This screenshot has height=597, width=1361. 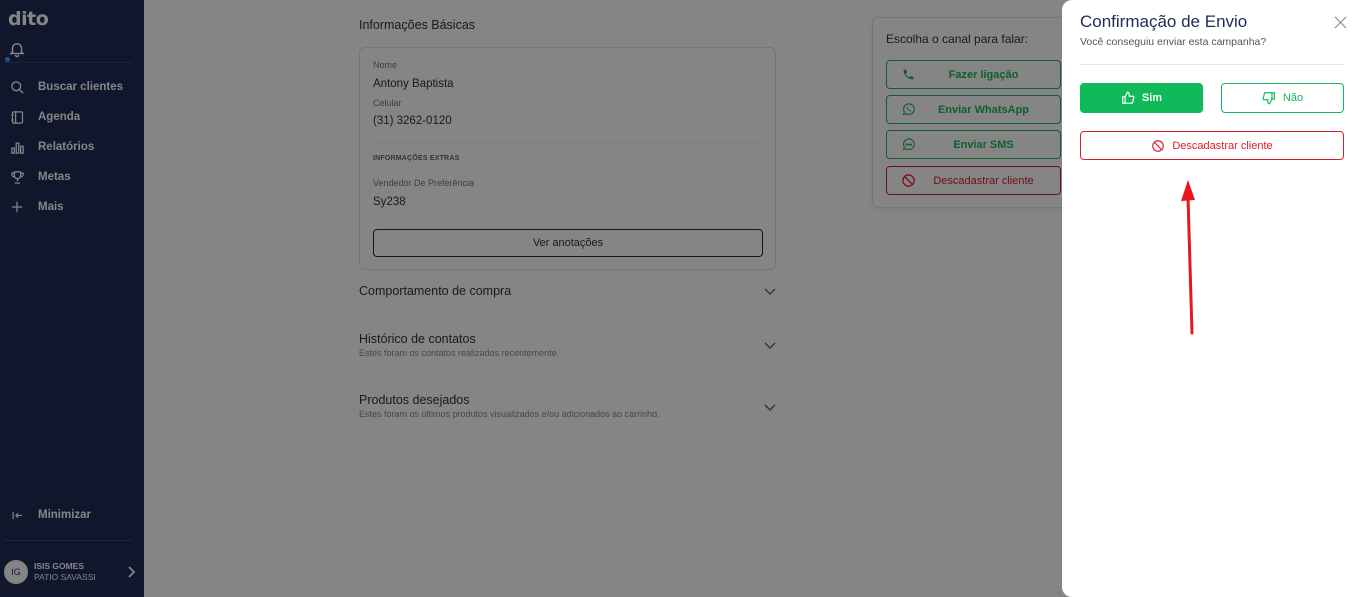 What do you see at coordinates (59, 566) in the screenshot?
I see `user-name: ISIS GOMES` at bounding box center [59, 566].